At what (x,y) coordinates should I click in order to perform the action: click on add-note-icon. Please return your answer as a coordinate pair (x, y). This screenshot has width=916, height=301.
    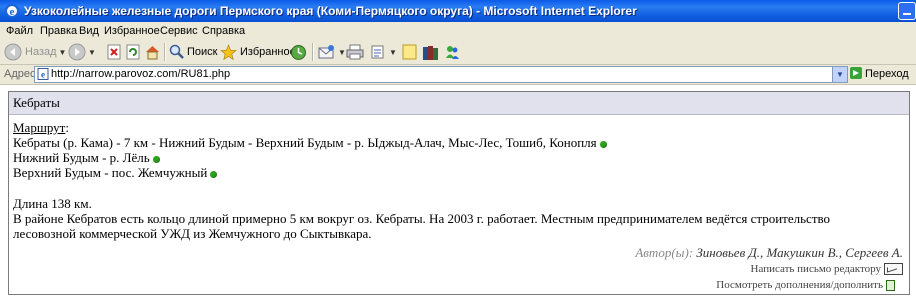
    Looking at the image, I should click on (890, 285).